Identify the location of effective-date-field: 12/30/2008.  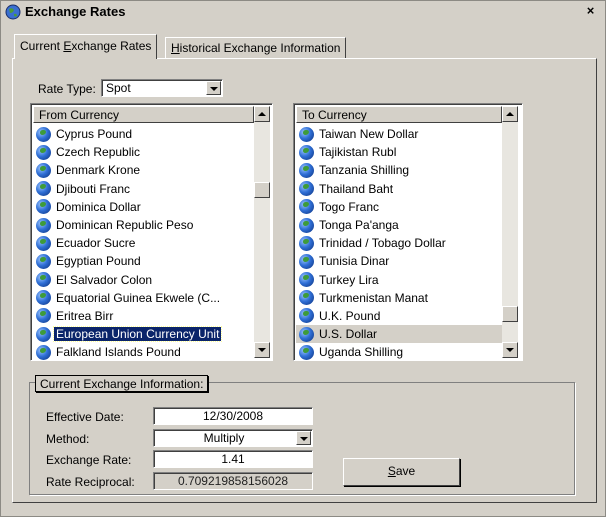
(233, 416).